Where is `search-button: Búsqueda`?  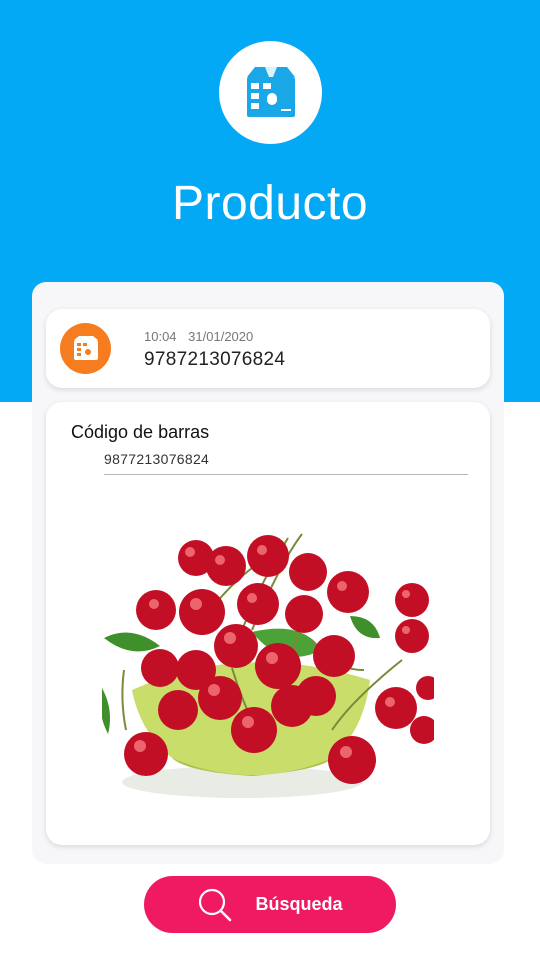 search-button: Búsqueda is located at coordinates (270, 904).